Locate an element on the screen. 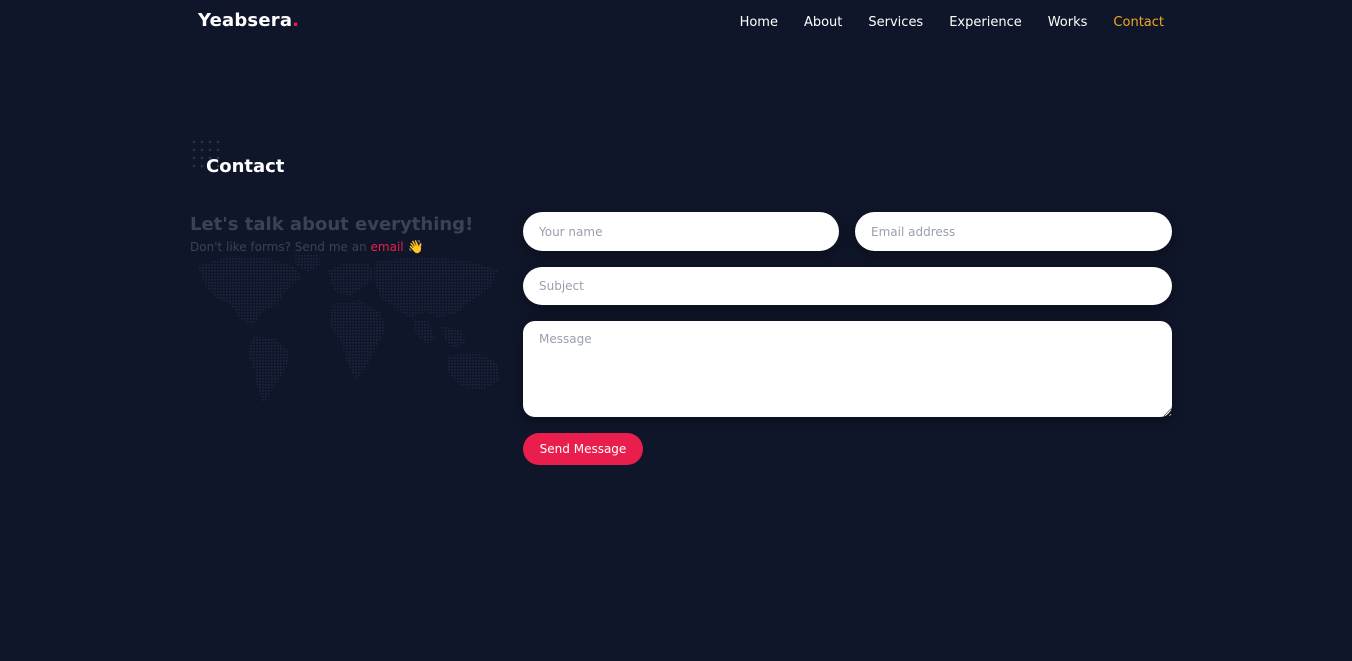  nav-home: Home is located at coordinates (759, 22).